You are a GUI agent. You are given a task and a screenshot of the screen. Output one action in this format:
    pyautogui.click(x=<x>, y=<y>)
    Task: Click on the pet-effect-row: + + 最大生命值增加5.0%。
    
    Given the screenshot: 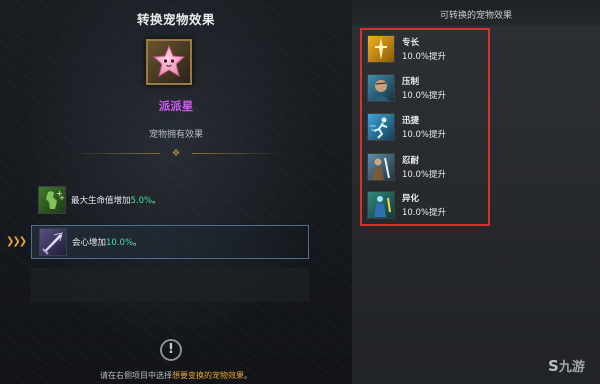 What is the action you would take?
    pyautogui.click(x=170, y=200)
    